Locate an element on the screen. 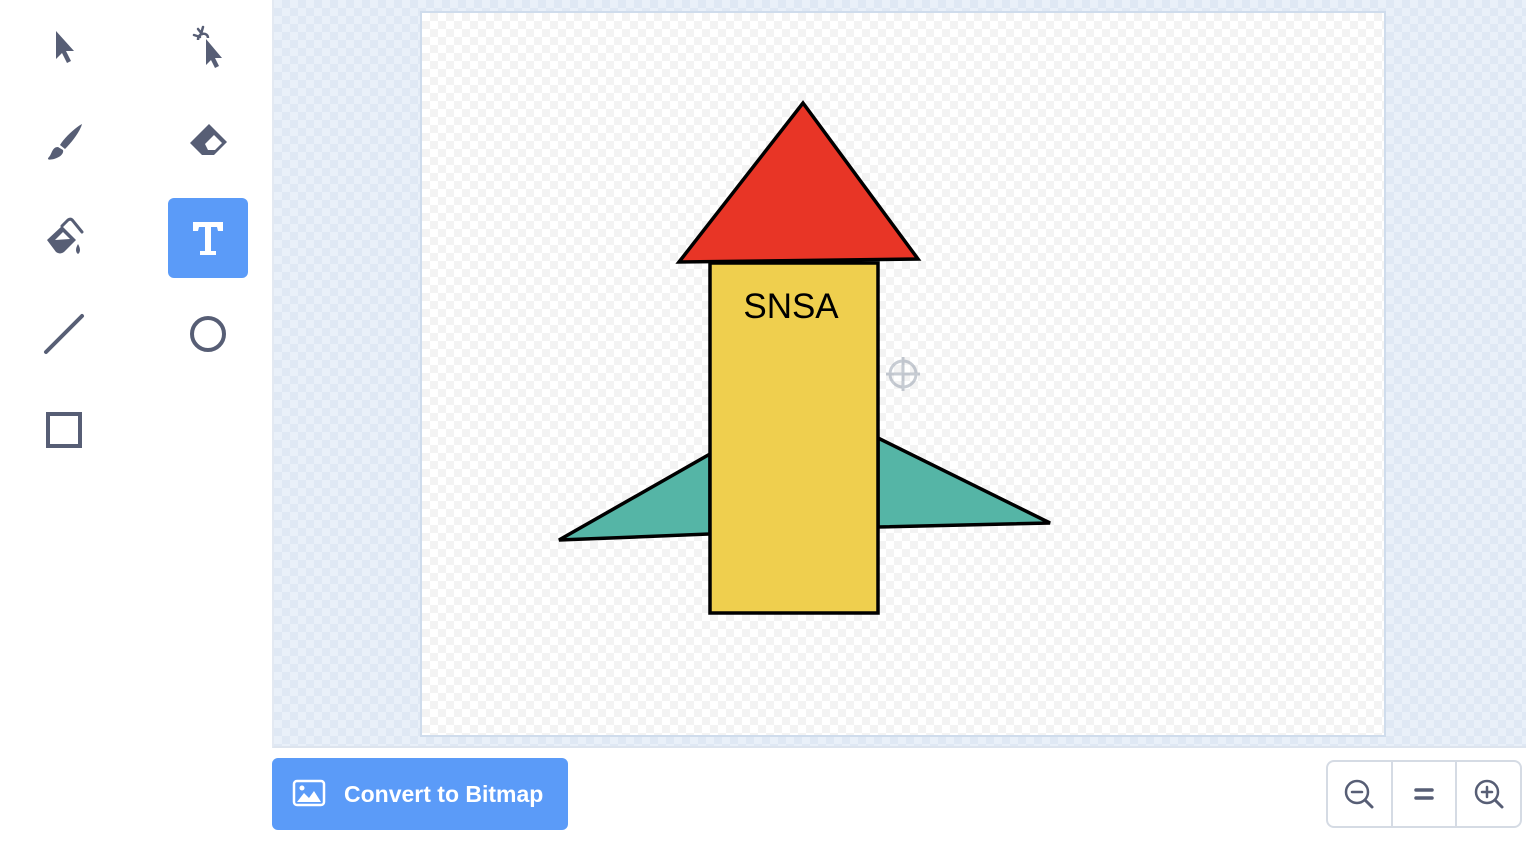  zoom-reset-button is located at coordinates (1425, 794).